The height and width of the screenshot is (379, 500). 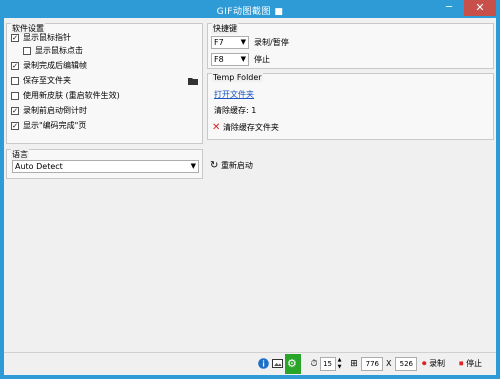 I want to click on option-new-skin: 使用新皮肤 (重启软件生效), so click(x=102, y=96).